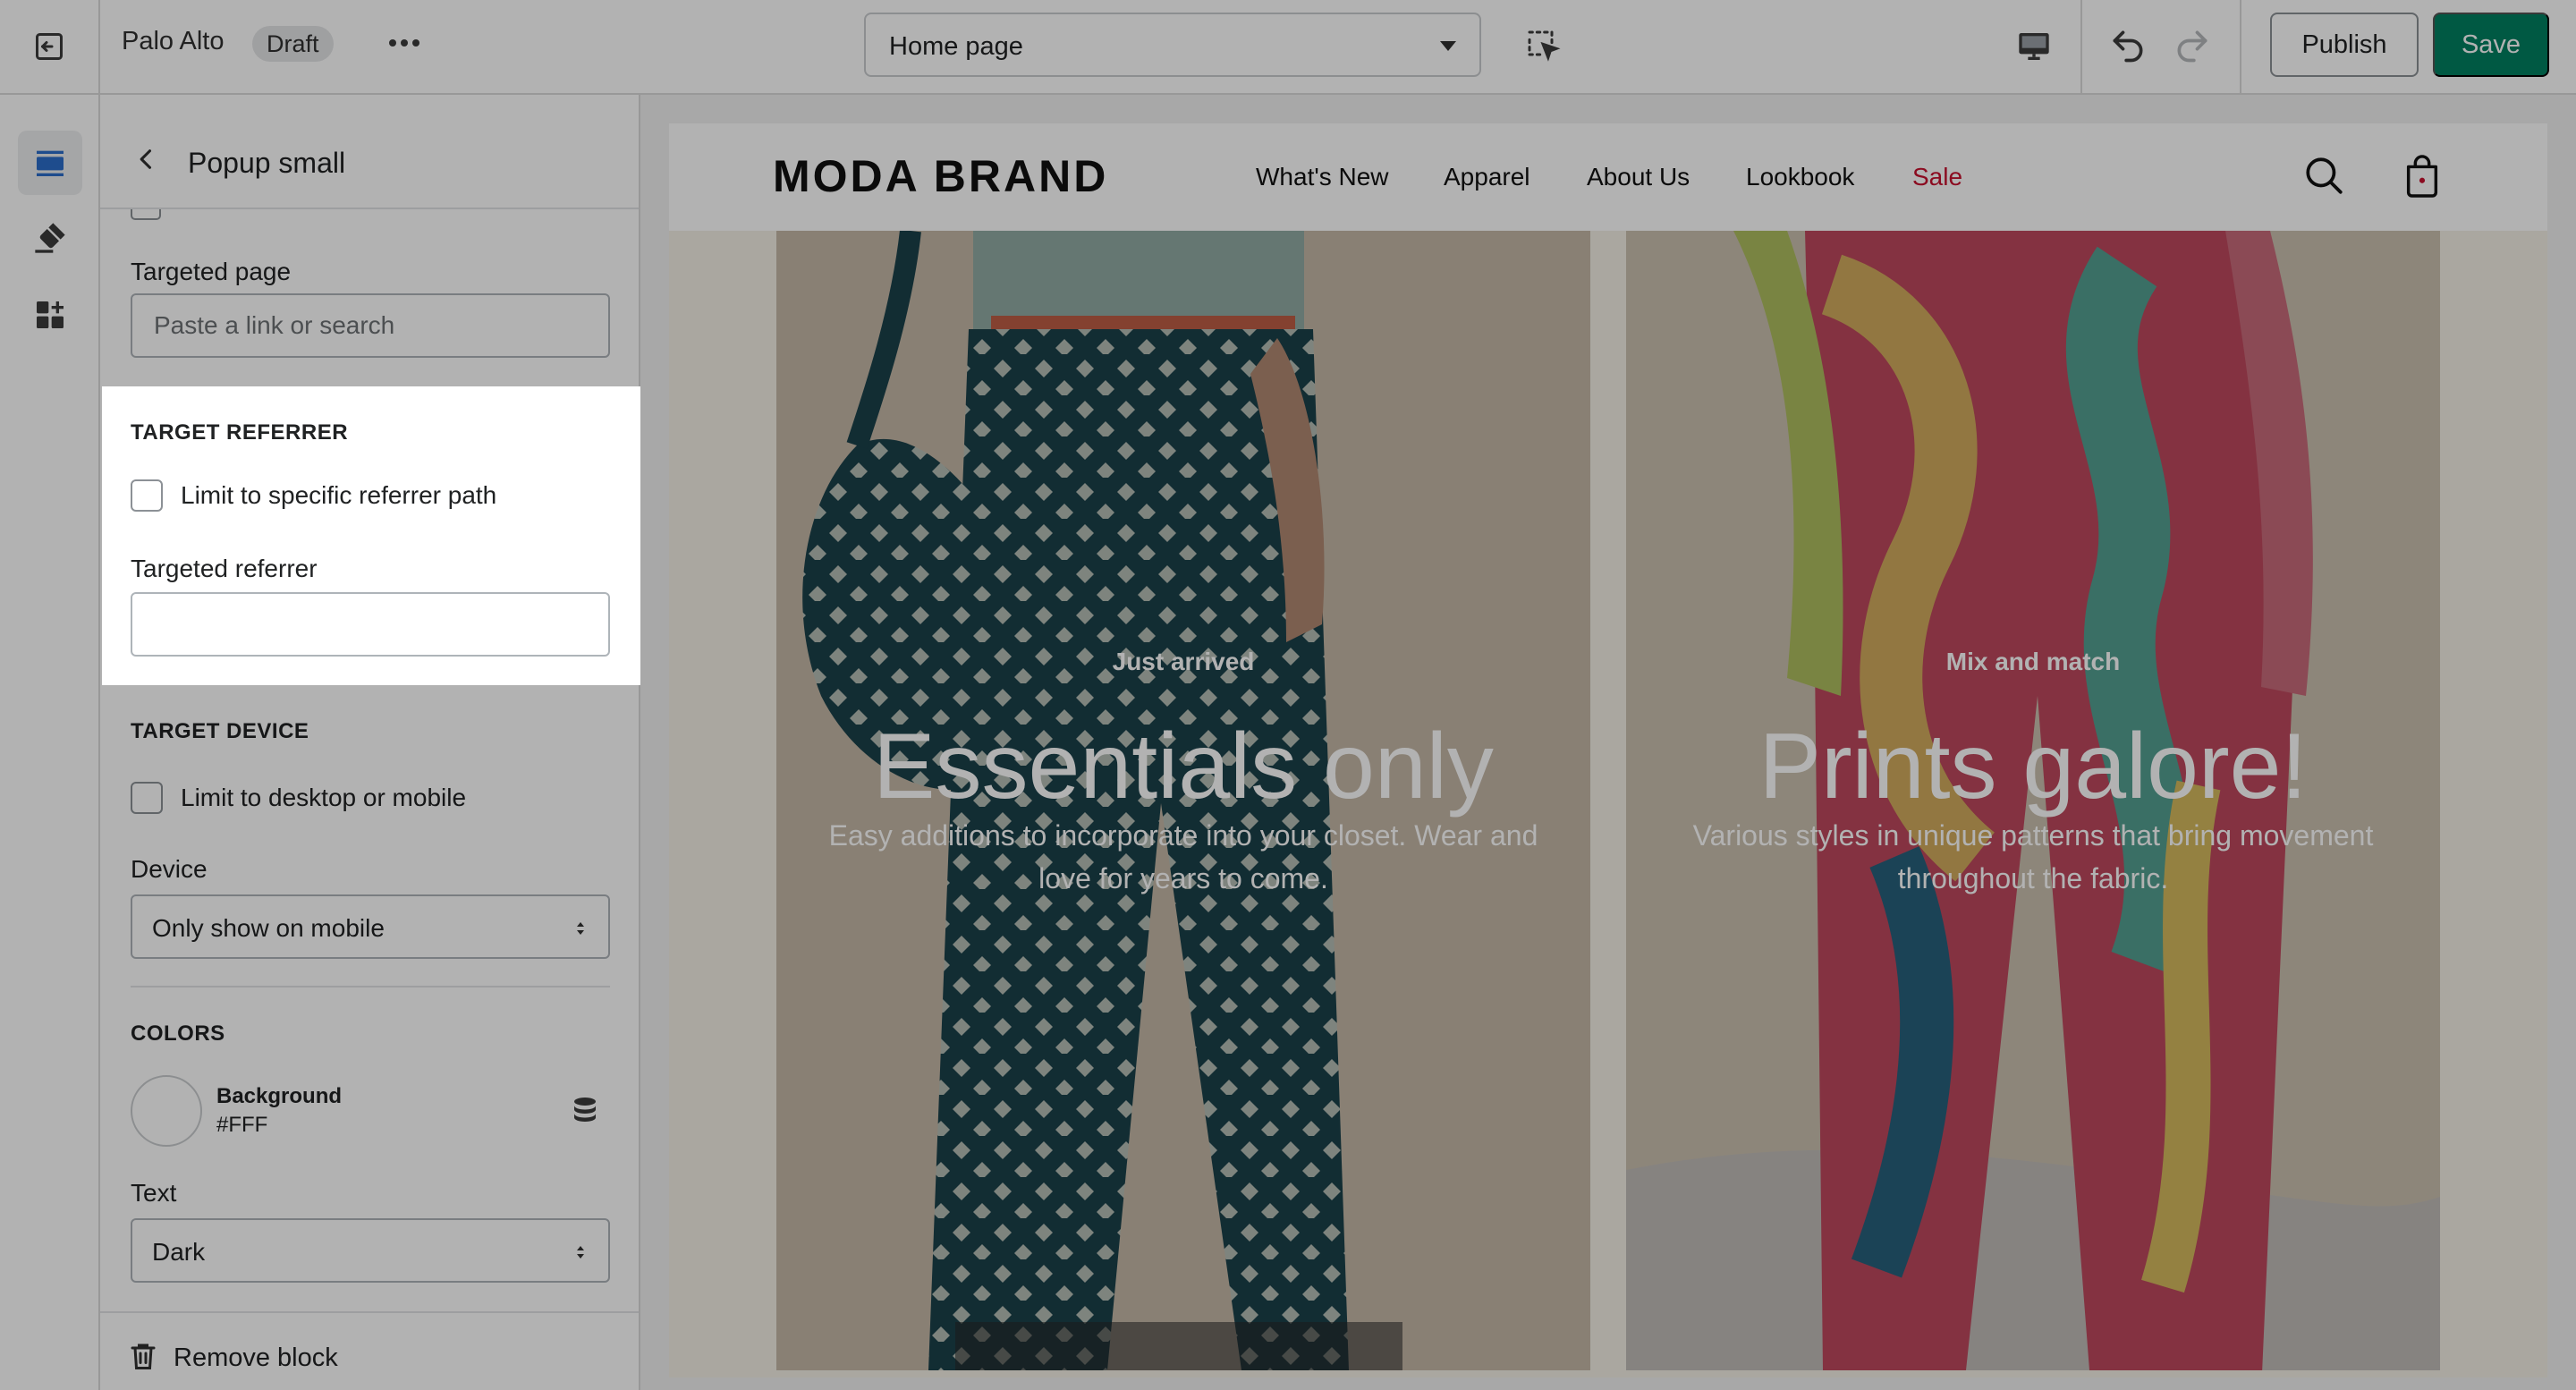 This screenshot has height=1390, width=2576. What do you see at coordinates (279, 1096) in the screenshot?
I see `background-color-label: Background` at bounding box center [279, 1096].